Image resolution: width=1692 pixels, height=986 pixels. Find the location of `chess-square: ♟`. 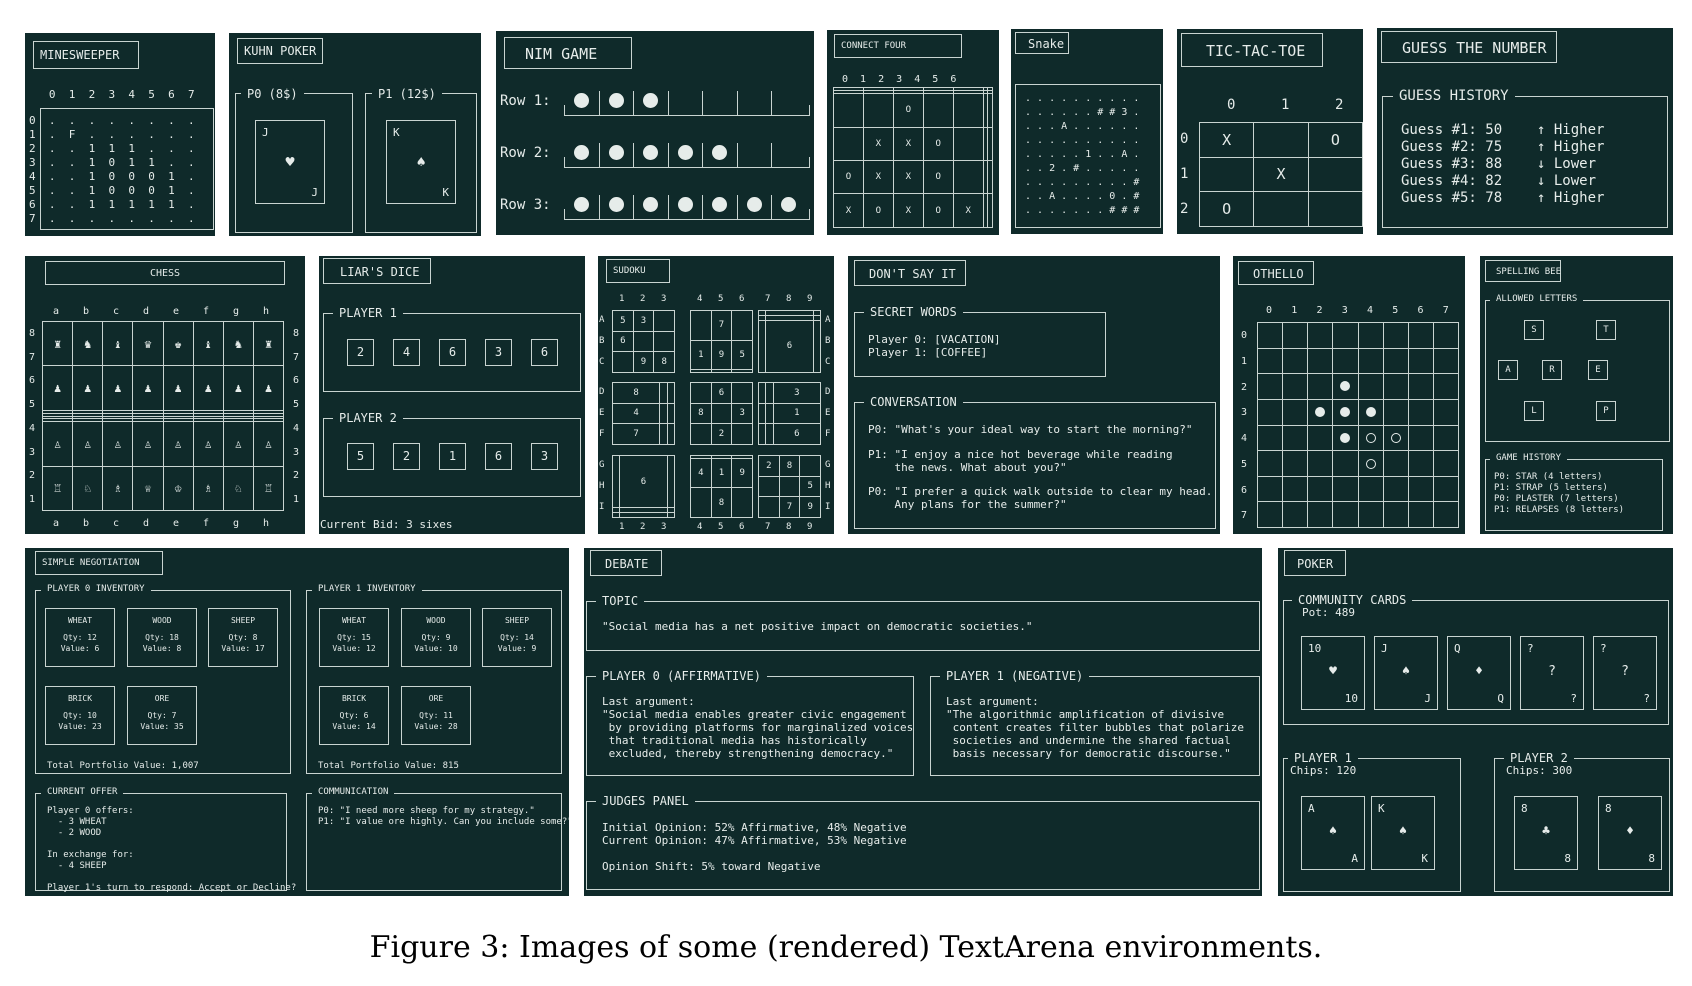

chess-square: ♟ is located at coordinates (208, 388).